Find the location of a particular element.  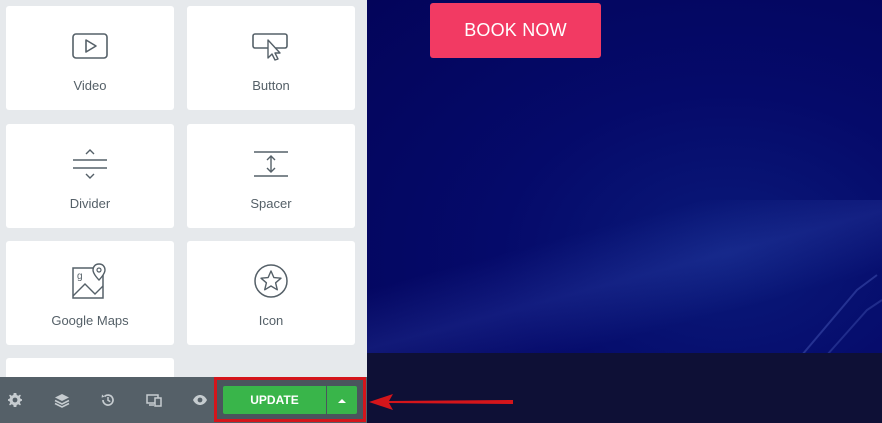

book-now-button: BOOK NOW is located at coordinates (515, 30).